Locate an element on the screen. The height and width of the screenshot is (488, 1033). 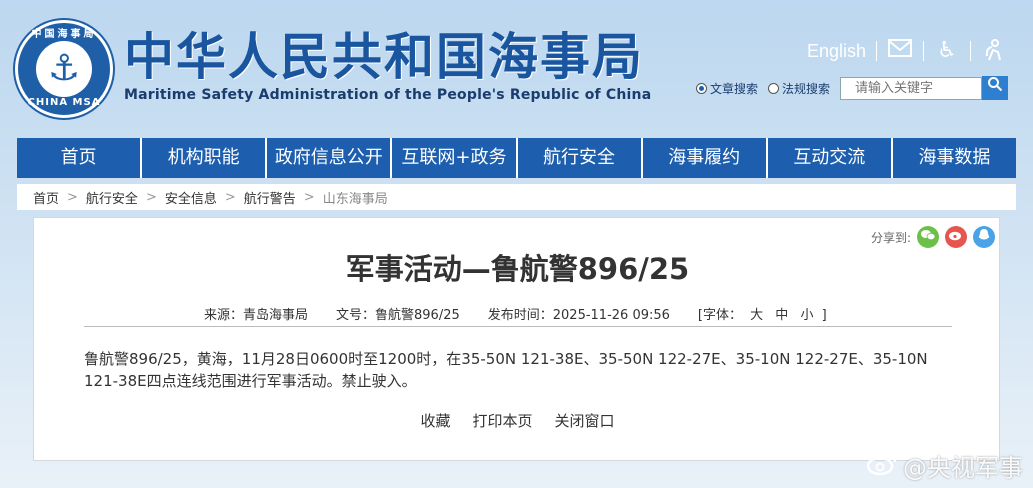
article-publish-time: 发布时间：2025-11-26 09:56 is located at coordinates (578, 315).